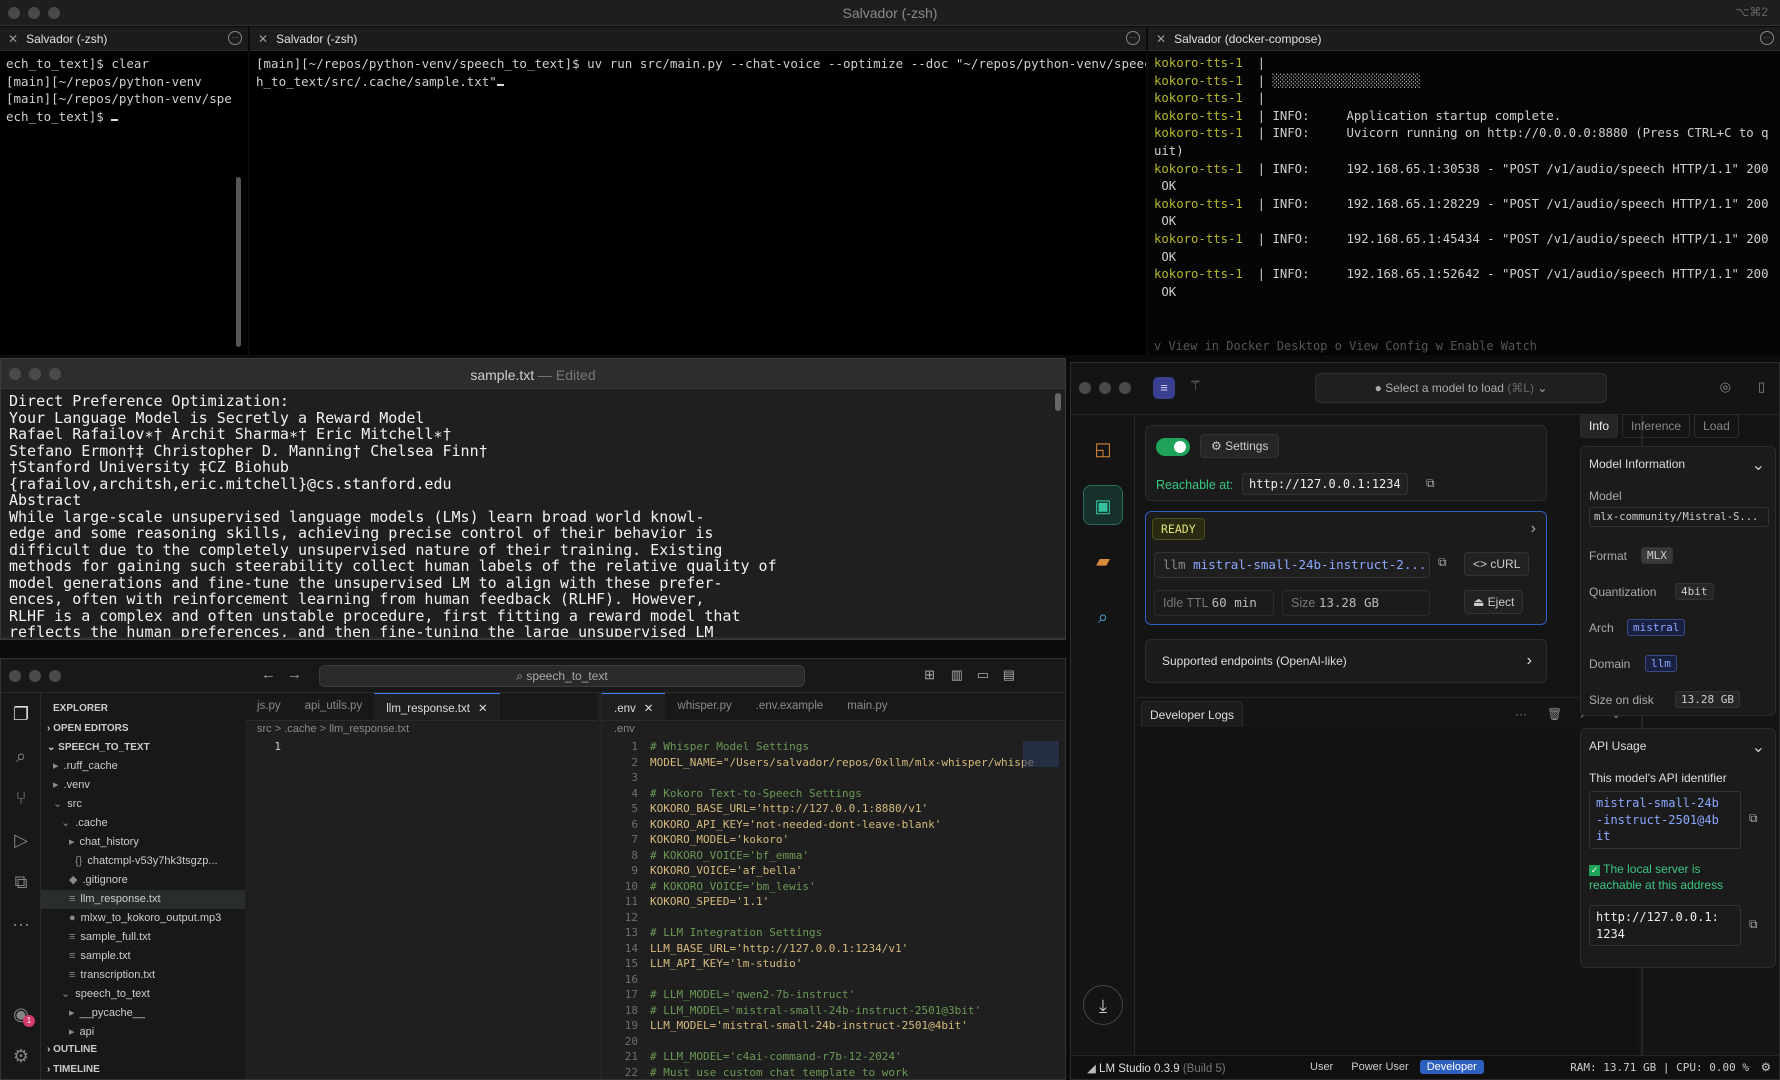 Image resolution: width=1780 pixels, height=1080 pixels. I want to click on extensions-icon: ⧉, so click(21, 882).